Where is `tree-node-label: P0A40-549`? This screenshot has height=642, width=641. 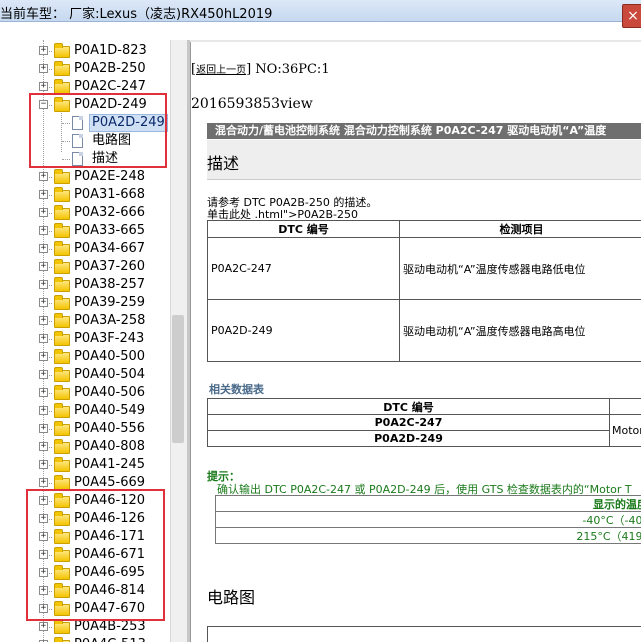 tree-node-label: P0A40-549 is located at coordinates (109, 411).